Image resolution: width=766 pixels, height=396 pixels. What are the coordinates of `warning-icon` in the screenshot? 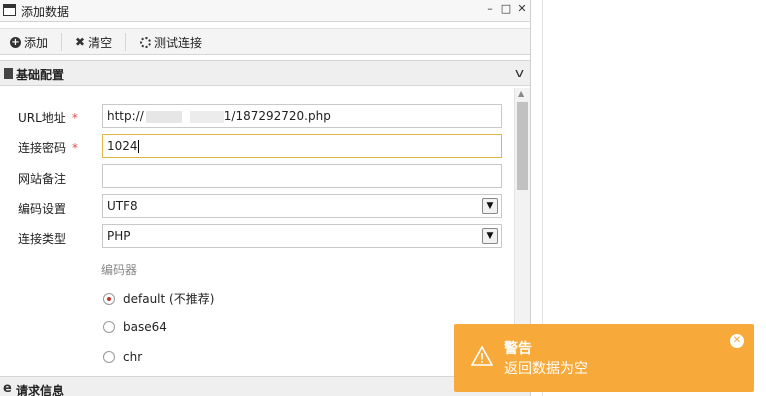 It's located at (482, 356).